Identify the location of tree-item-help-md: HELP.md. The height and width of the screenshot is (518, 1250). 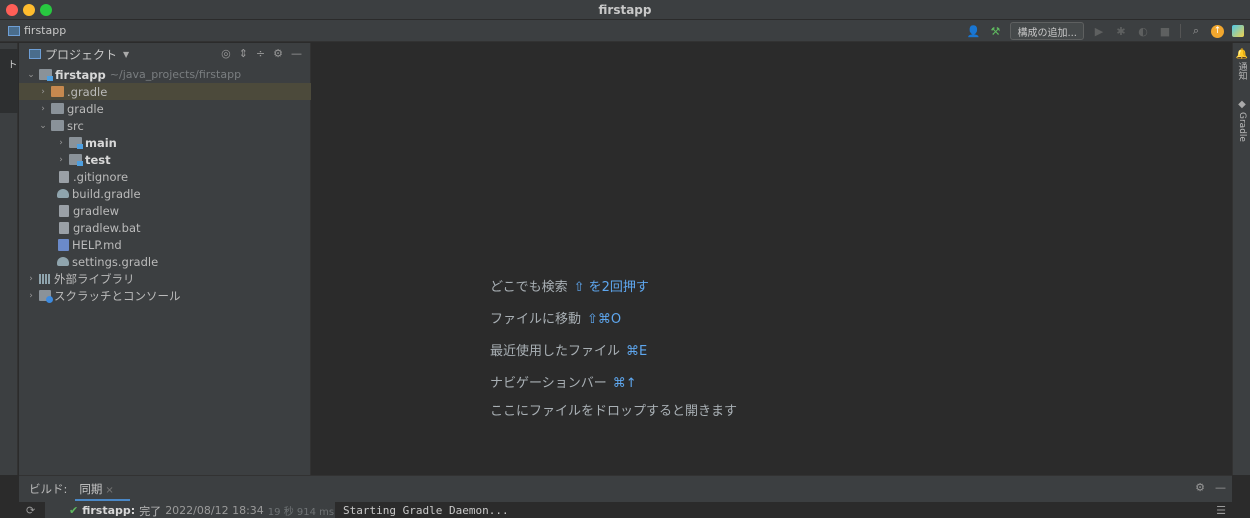
(165, 244).